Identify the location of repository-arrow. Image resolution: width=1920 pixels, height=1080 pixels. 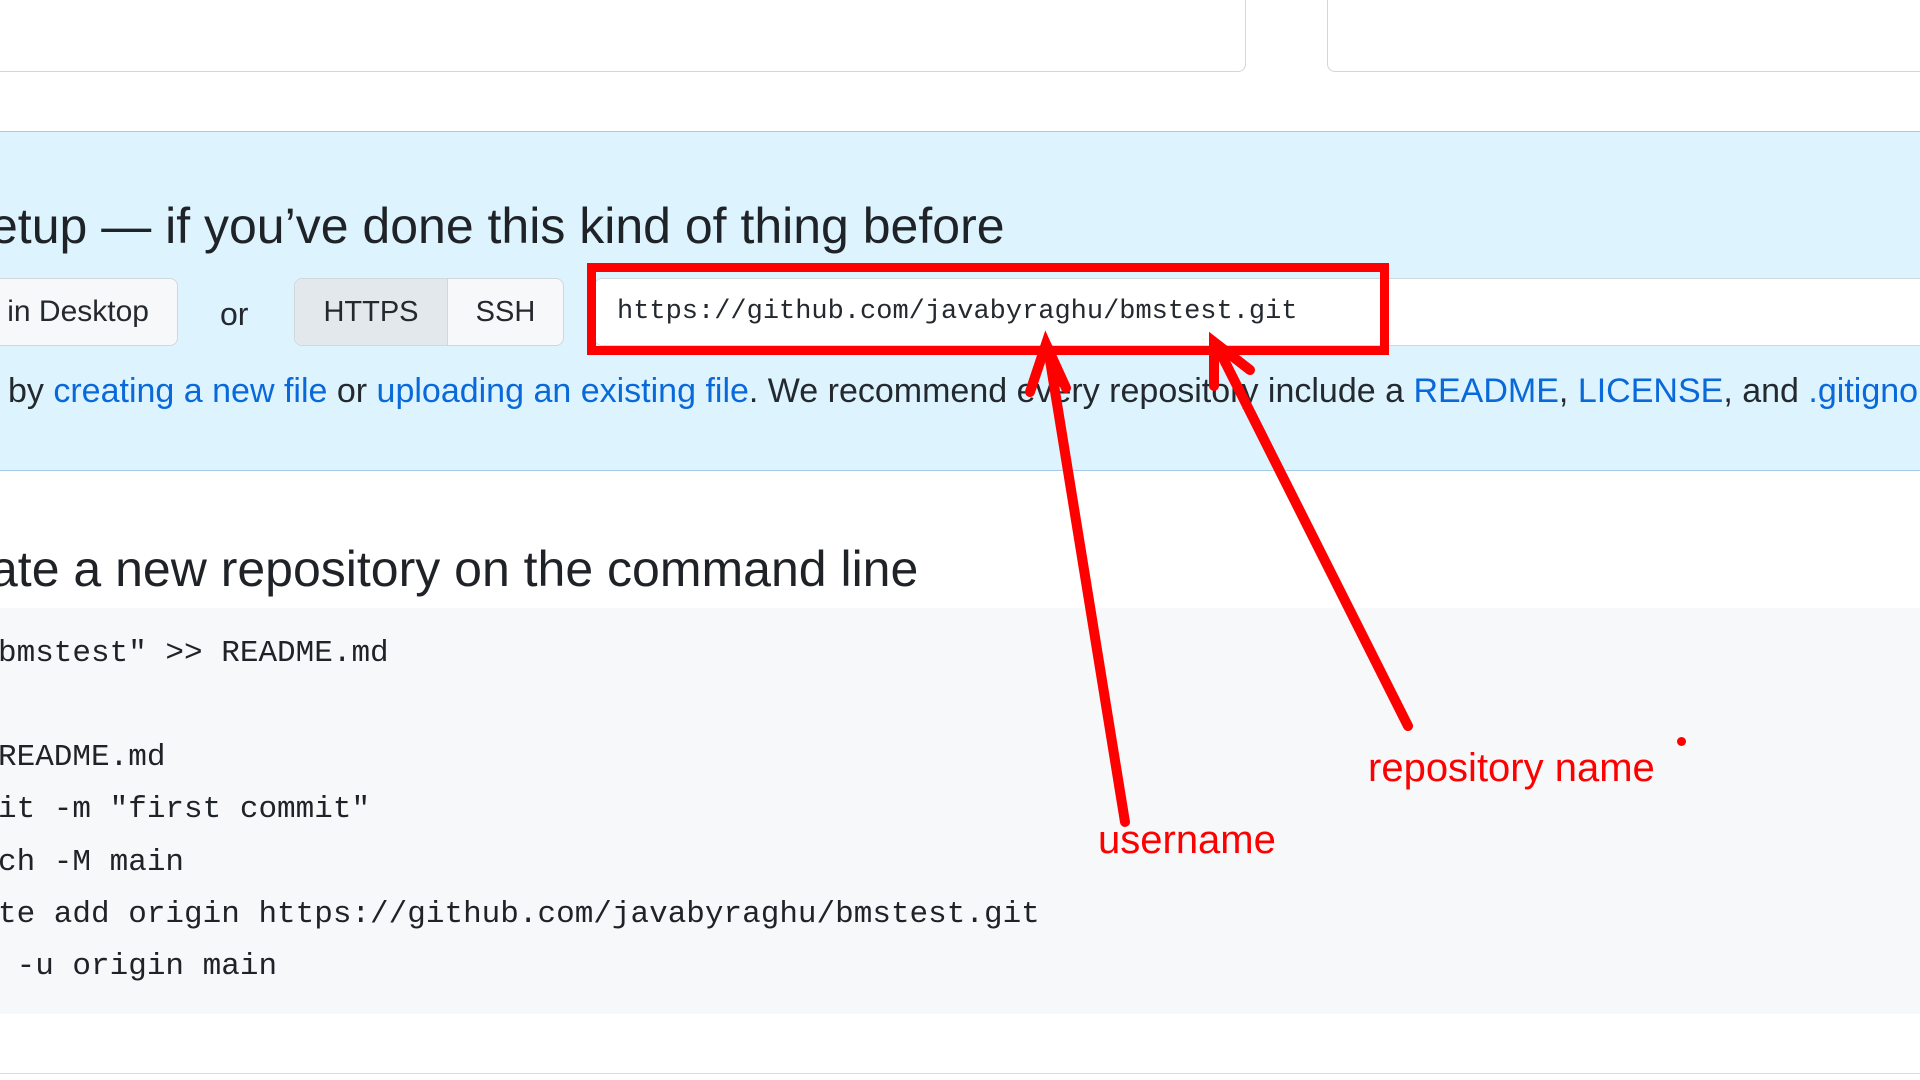
(1313, 537).